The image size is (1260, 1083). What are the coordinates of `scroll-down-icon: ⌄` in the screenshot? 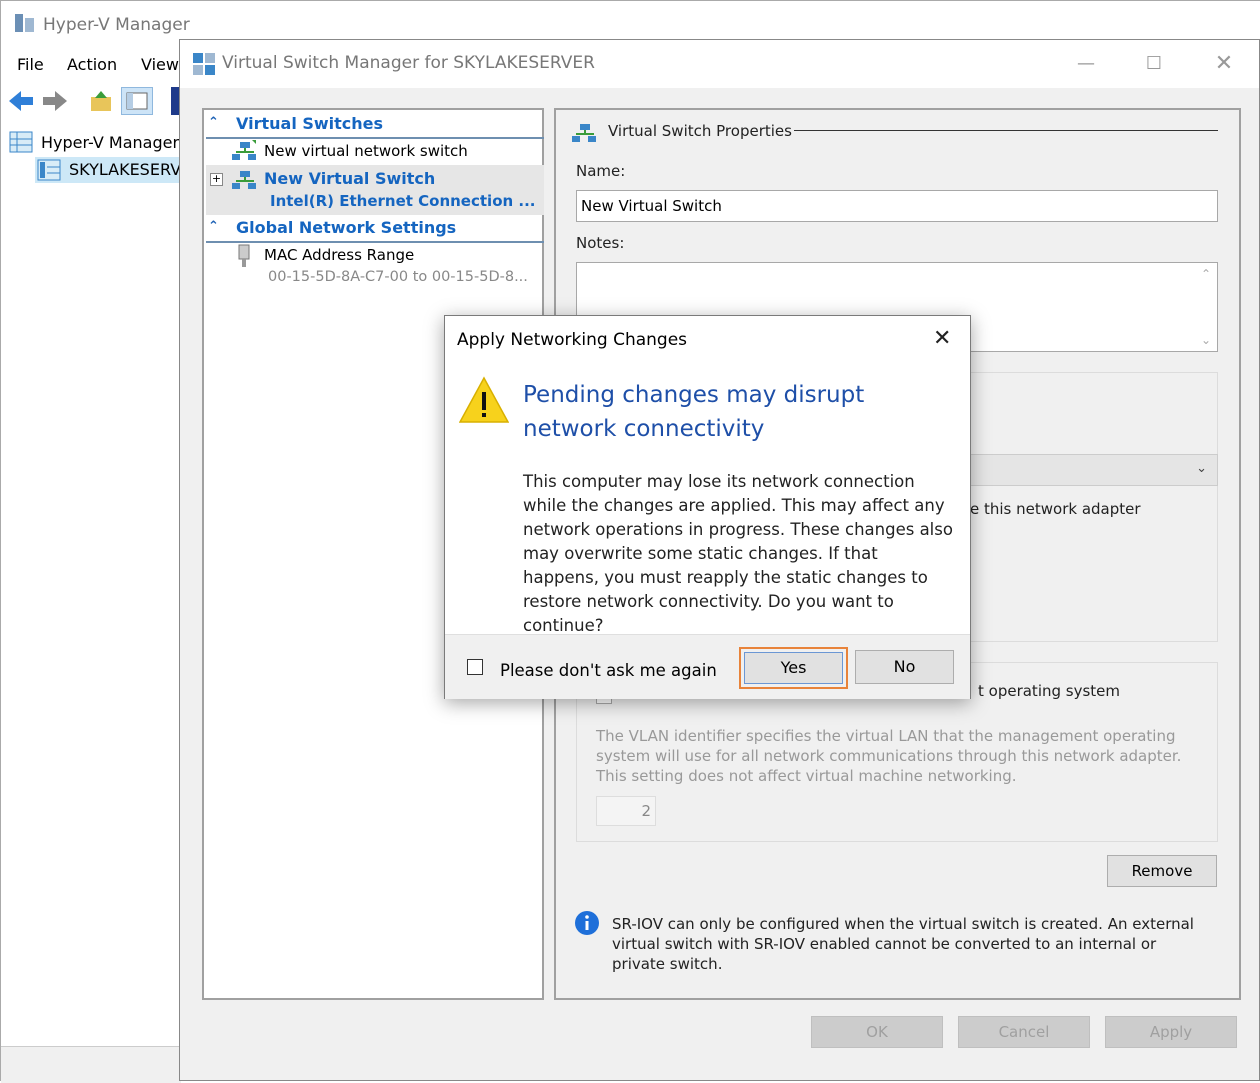 It's located at (1206, 340).